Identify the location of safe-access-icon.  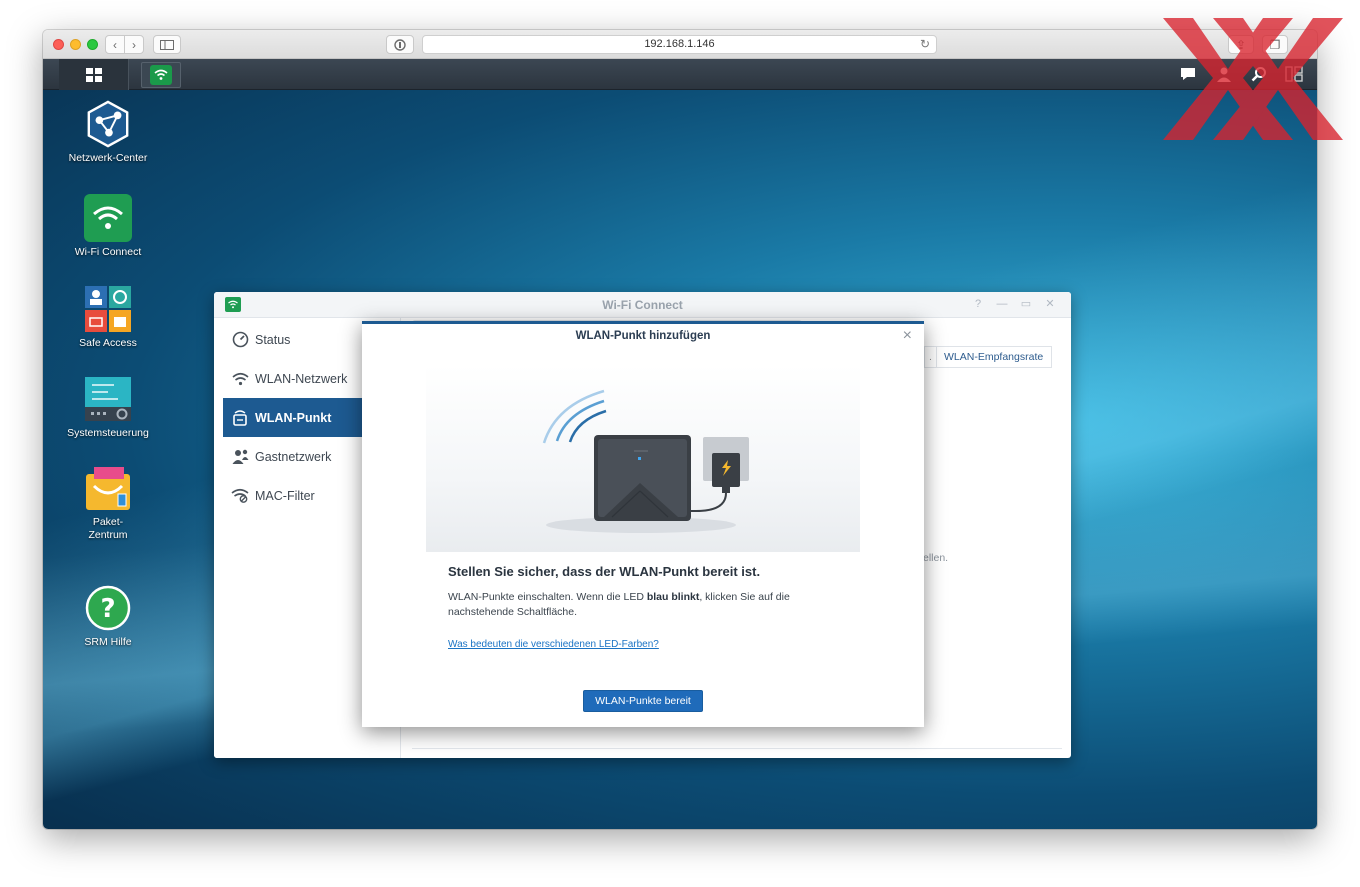
(108, 309).